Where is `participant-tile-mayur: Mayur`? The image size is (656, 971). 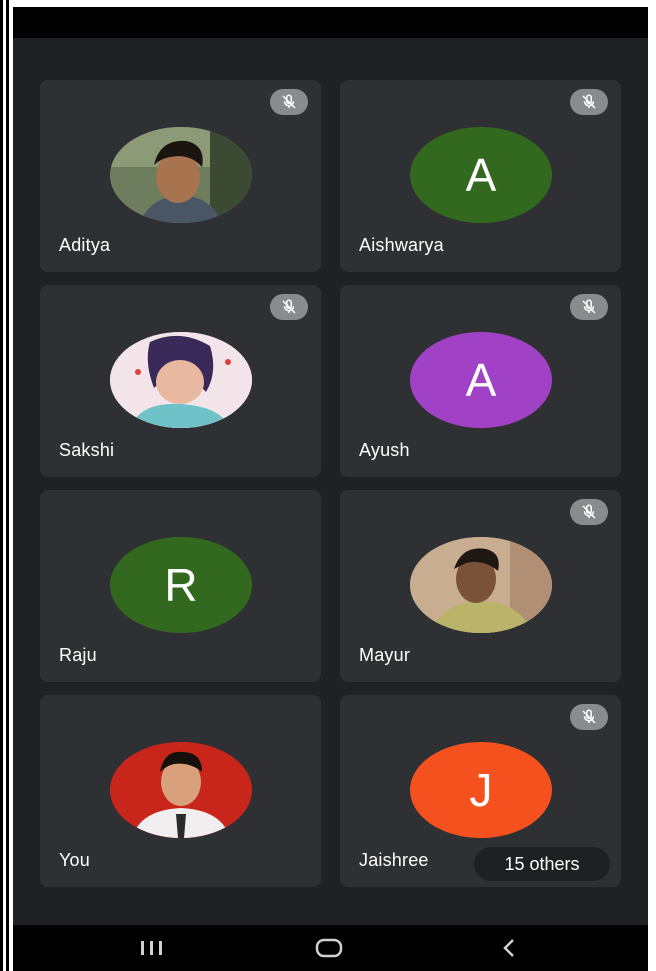 participant-tile-mayur: Mayur is located at coordinates (480, 586).